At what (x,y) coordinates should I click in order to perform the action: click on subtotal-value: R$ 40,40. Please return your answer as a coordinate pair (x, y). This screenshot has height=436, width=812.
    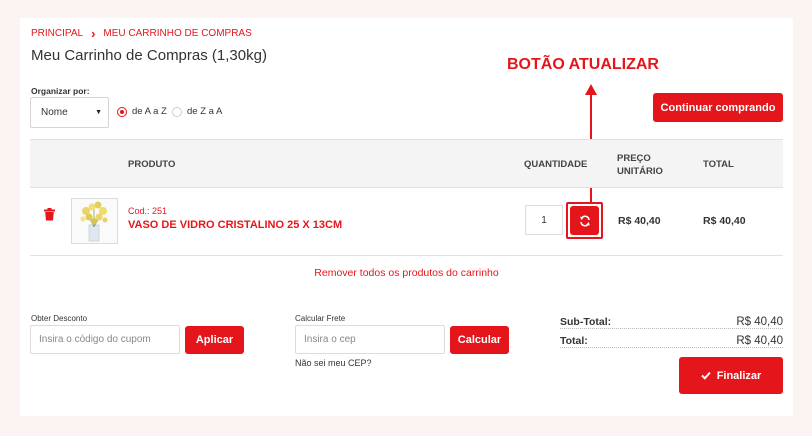
    Looking at the image, I should click on (759, 322).